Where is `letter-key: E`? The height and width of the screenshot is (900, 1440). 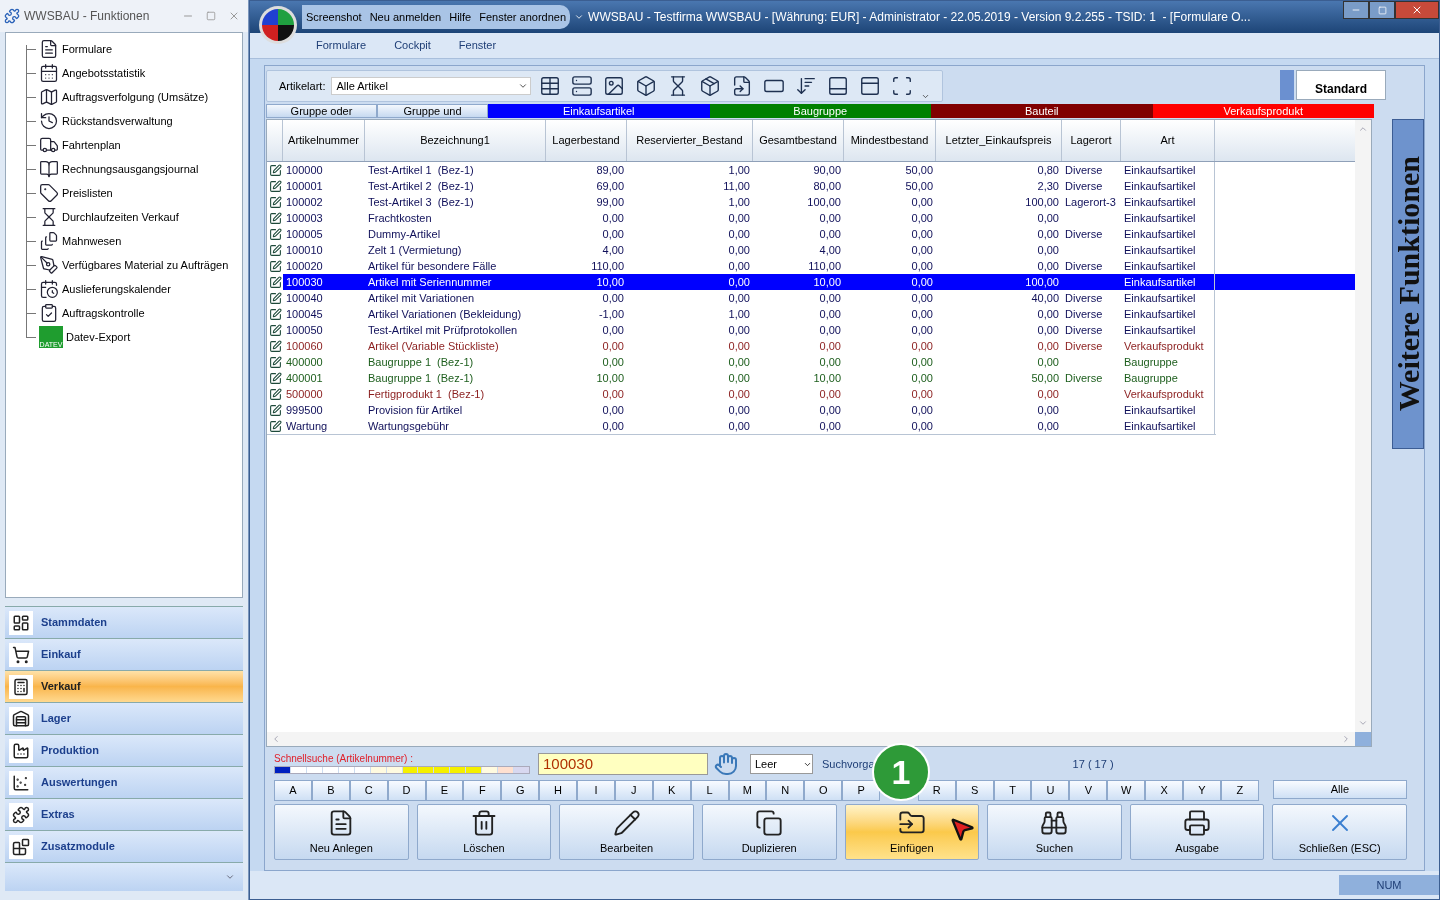
letter-key: E is located at coordinates (444, 790).